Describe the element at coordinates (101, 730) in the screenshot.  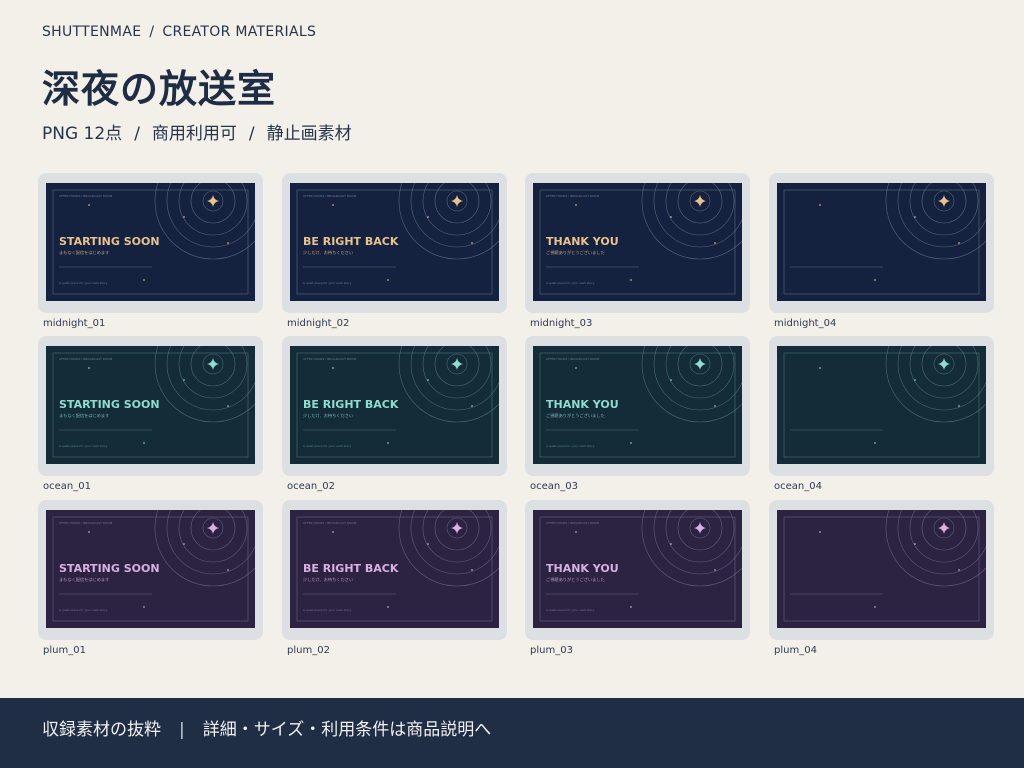
I see `footer-left-text: 収録素材の抜粋` at that location.